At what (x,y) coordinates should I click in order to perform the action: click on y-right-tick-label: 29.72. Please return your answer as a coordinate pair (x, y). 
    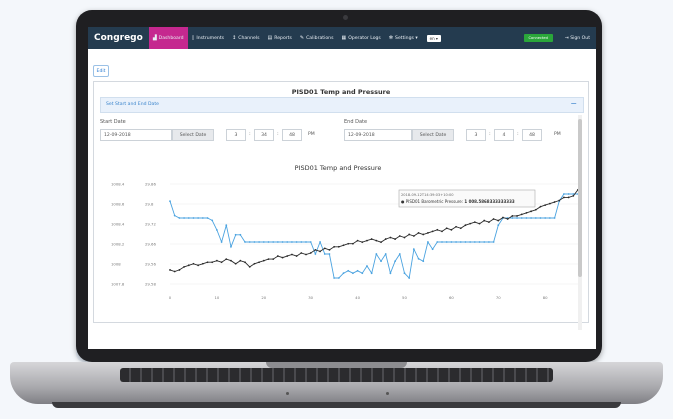
    Looking at the image, I should click on (150, 224).